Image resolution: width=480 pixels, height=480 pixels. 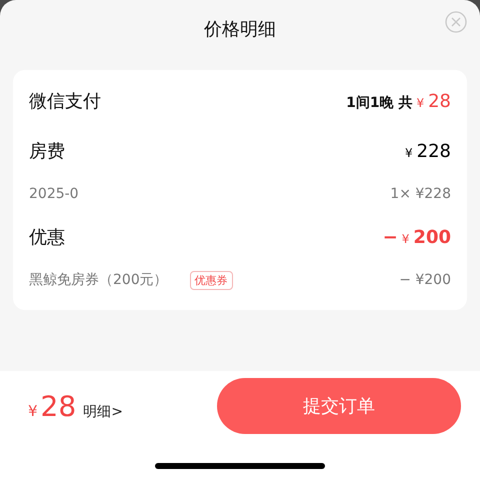 I want to click on coupon-tag: 优惠券, so click(x=211, y=280).